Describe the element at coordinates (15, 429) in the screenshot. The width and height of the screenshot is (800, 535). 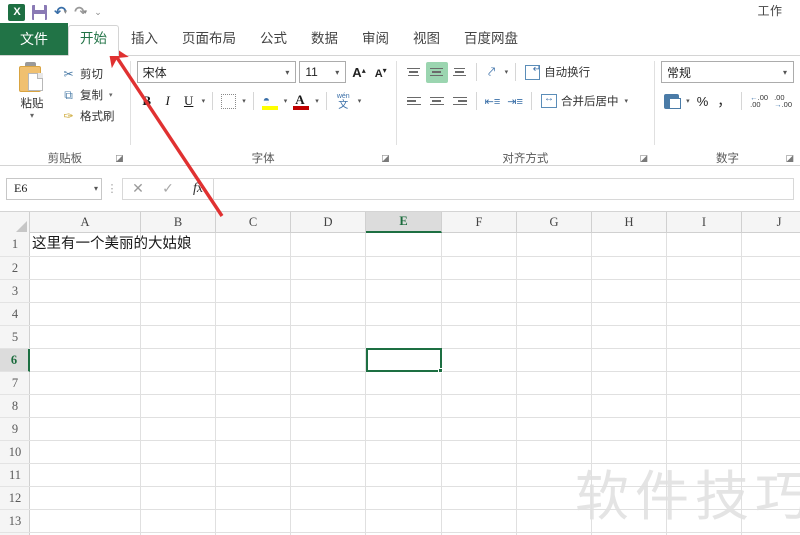
I see `row-header-9: 9` at that location.